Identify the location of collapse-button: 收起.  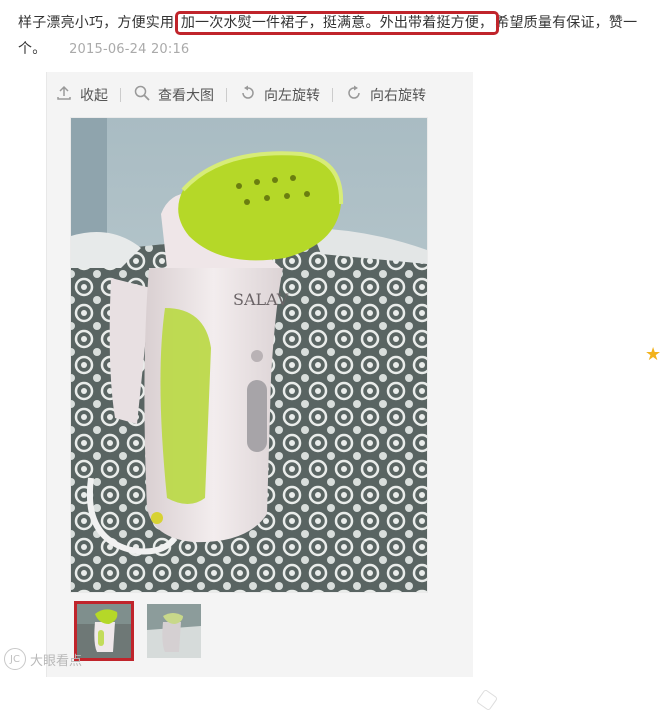
(81, 95).